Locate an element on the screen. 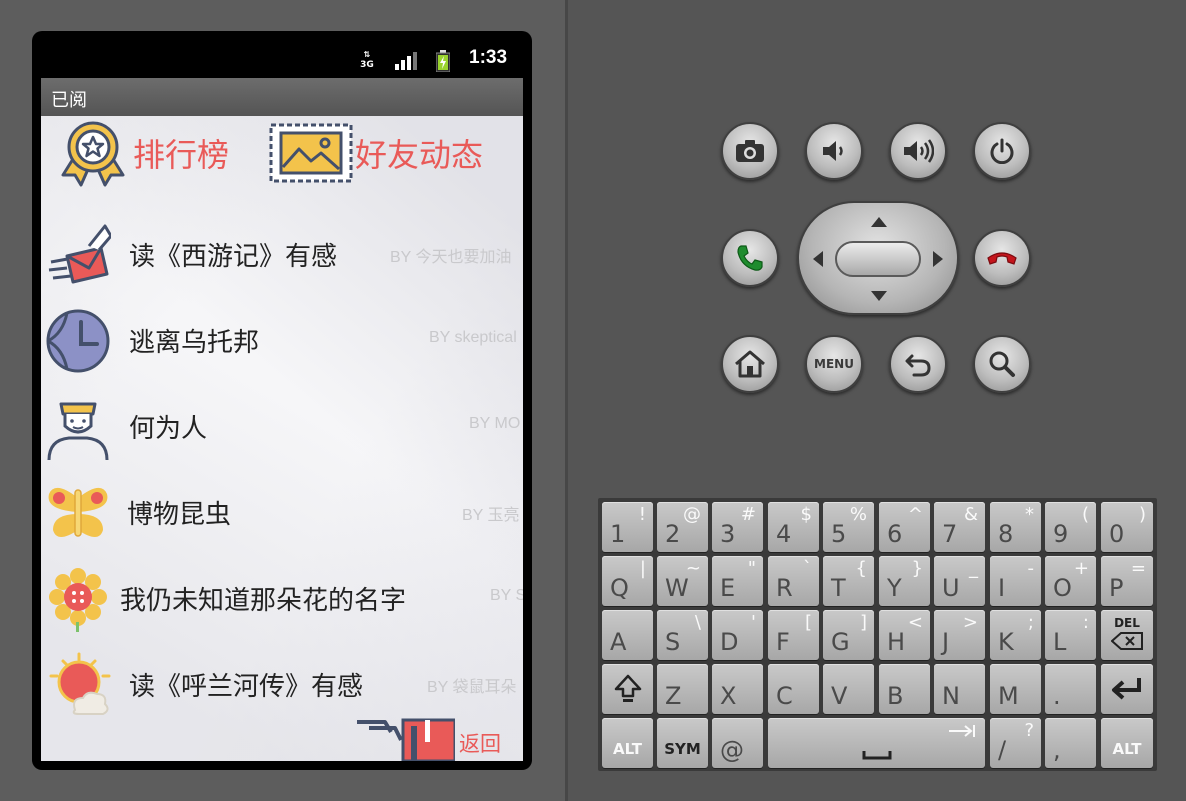 The height and width of the screenshot is (801, 1186). key-period: . is located at coordinates (1070, 689).